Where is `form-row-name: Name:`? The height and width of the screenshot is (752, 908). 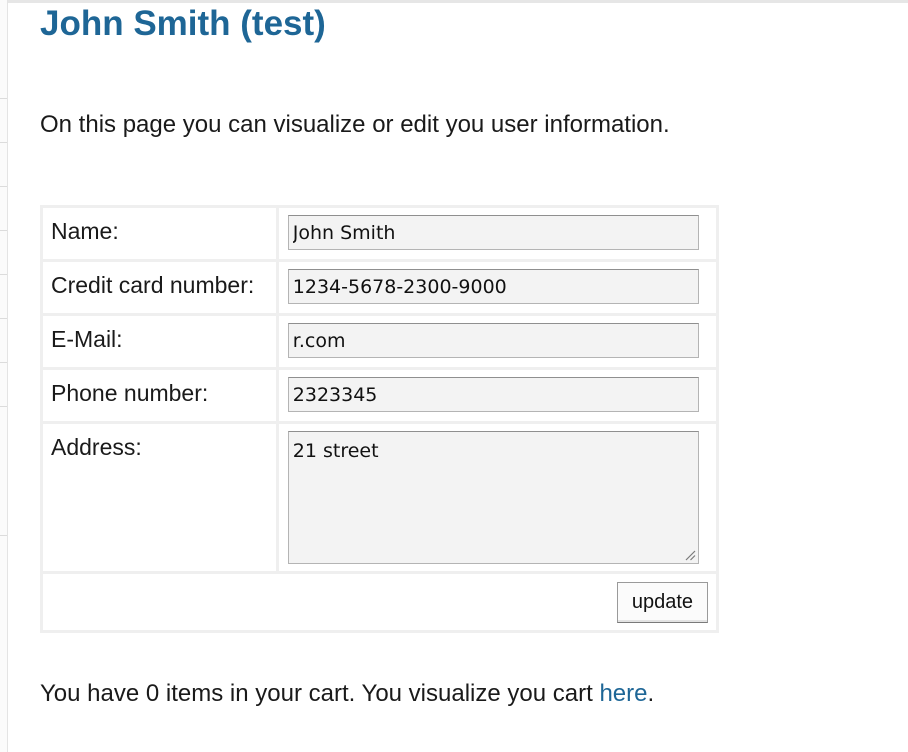
form-row-name: Name: is located at coordinates (380, 233).